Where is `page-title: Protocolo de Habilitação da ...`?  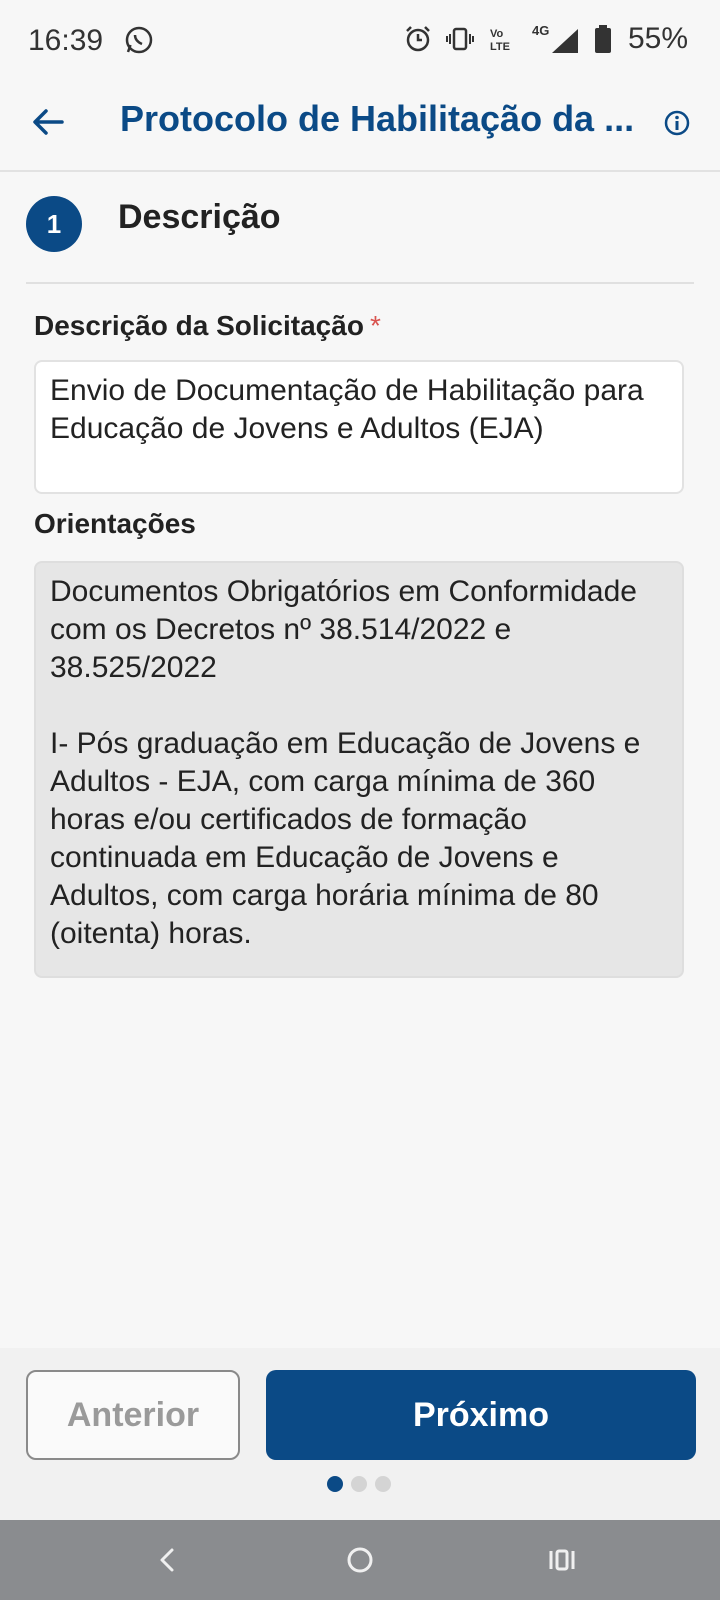 page-title: Protocolo de Habilitação da ... is located at coordinates (377, 118).